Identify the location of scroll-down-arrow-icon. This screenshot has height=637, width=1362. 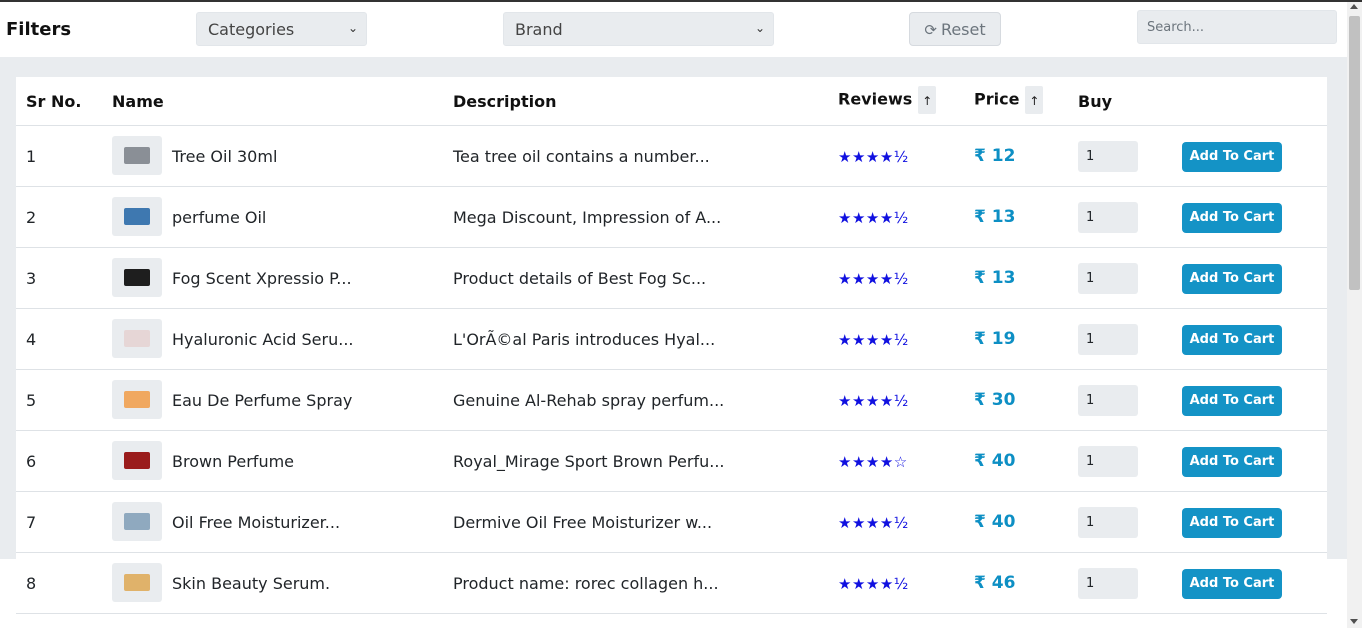
(1354, 621).